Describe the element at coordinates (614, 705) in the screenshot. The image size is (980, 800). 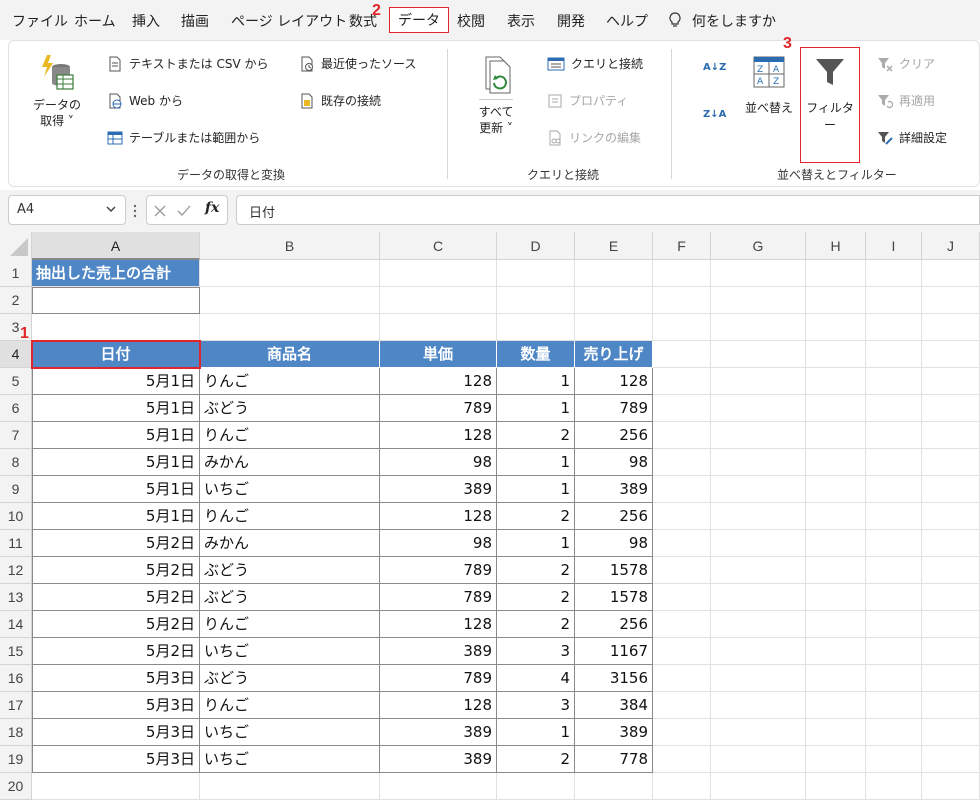
I see `table-cell: 384` at that location.